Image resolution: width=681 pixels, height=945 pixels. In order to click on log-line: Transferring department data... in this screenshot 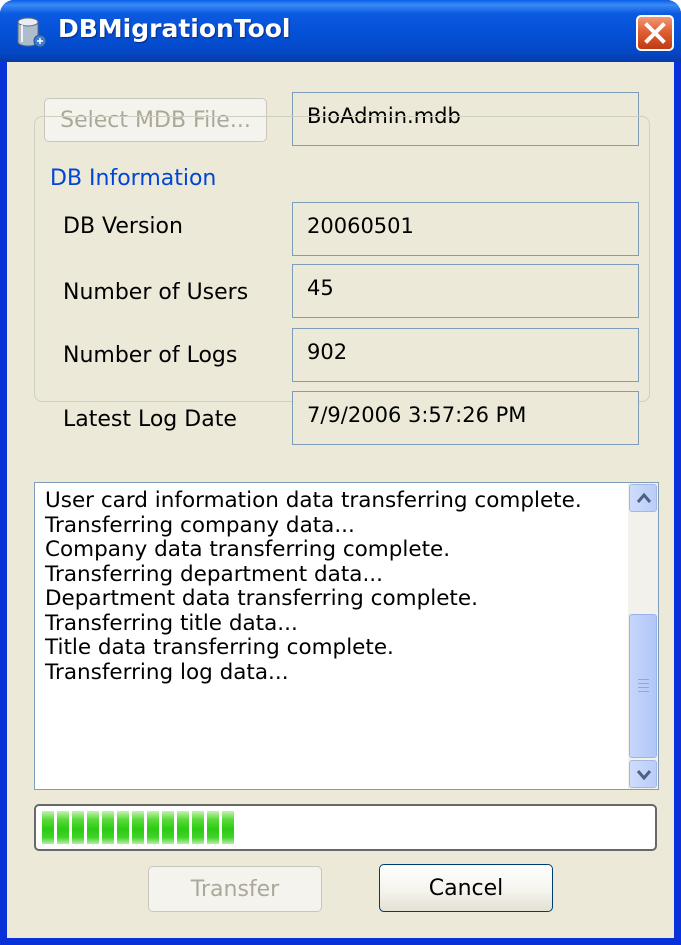, I will do `click(214, 574)`.